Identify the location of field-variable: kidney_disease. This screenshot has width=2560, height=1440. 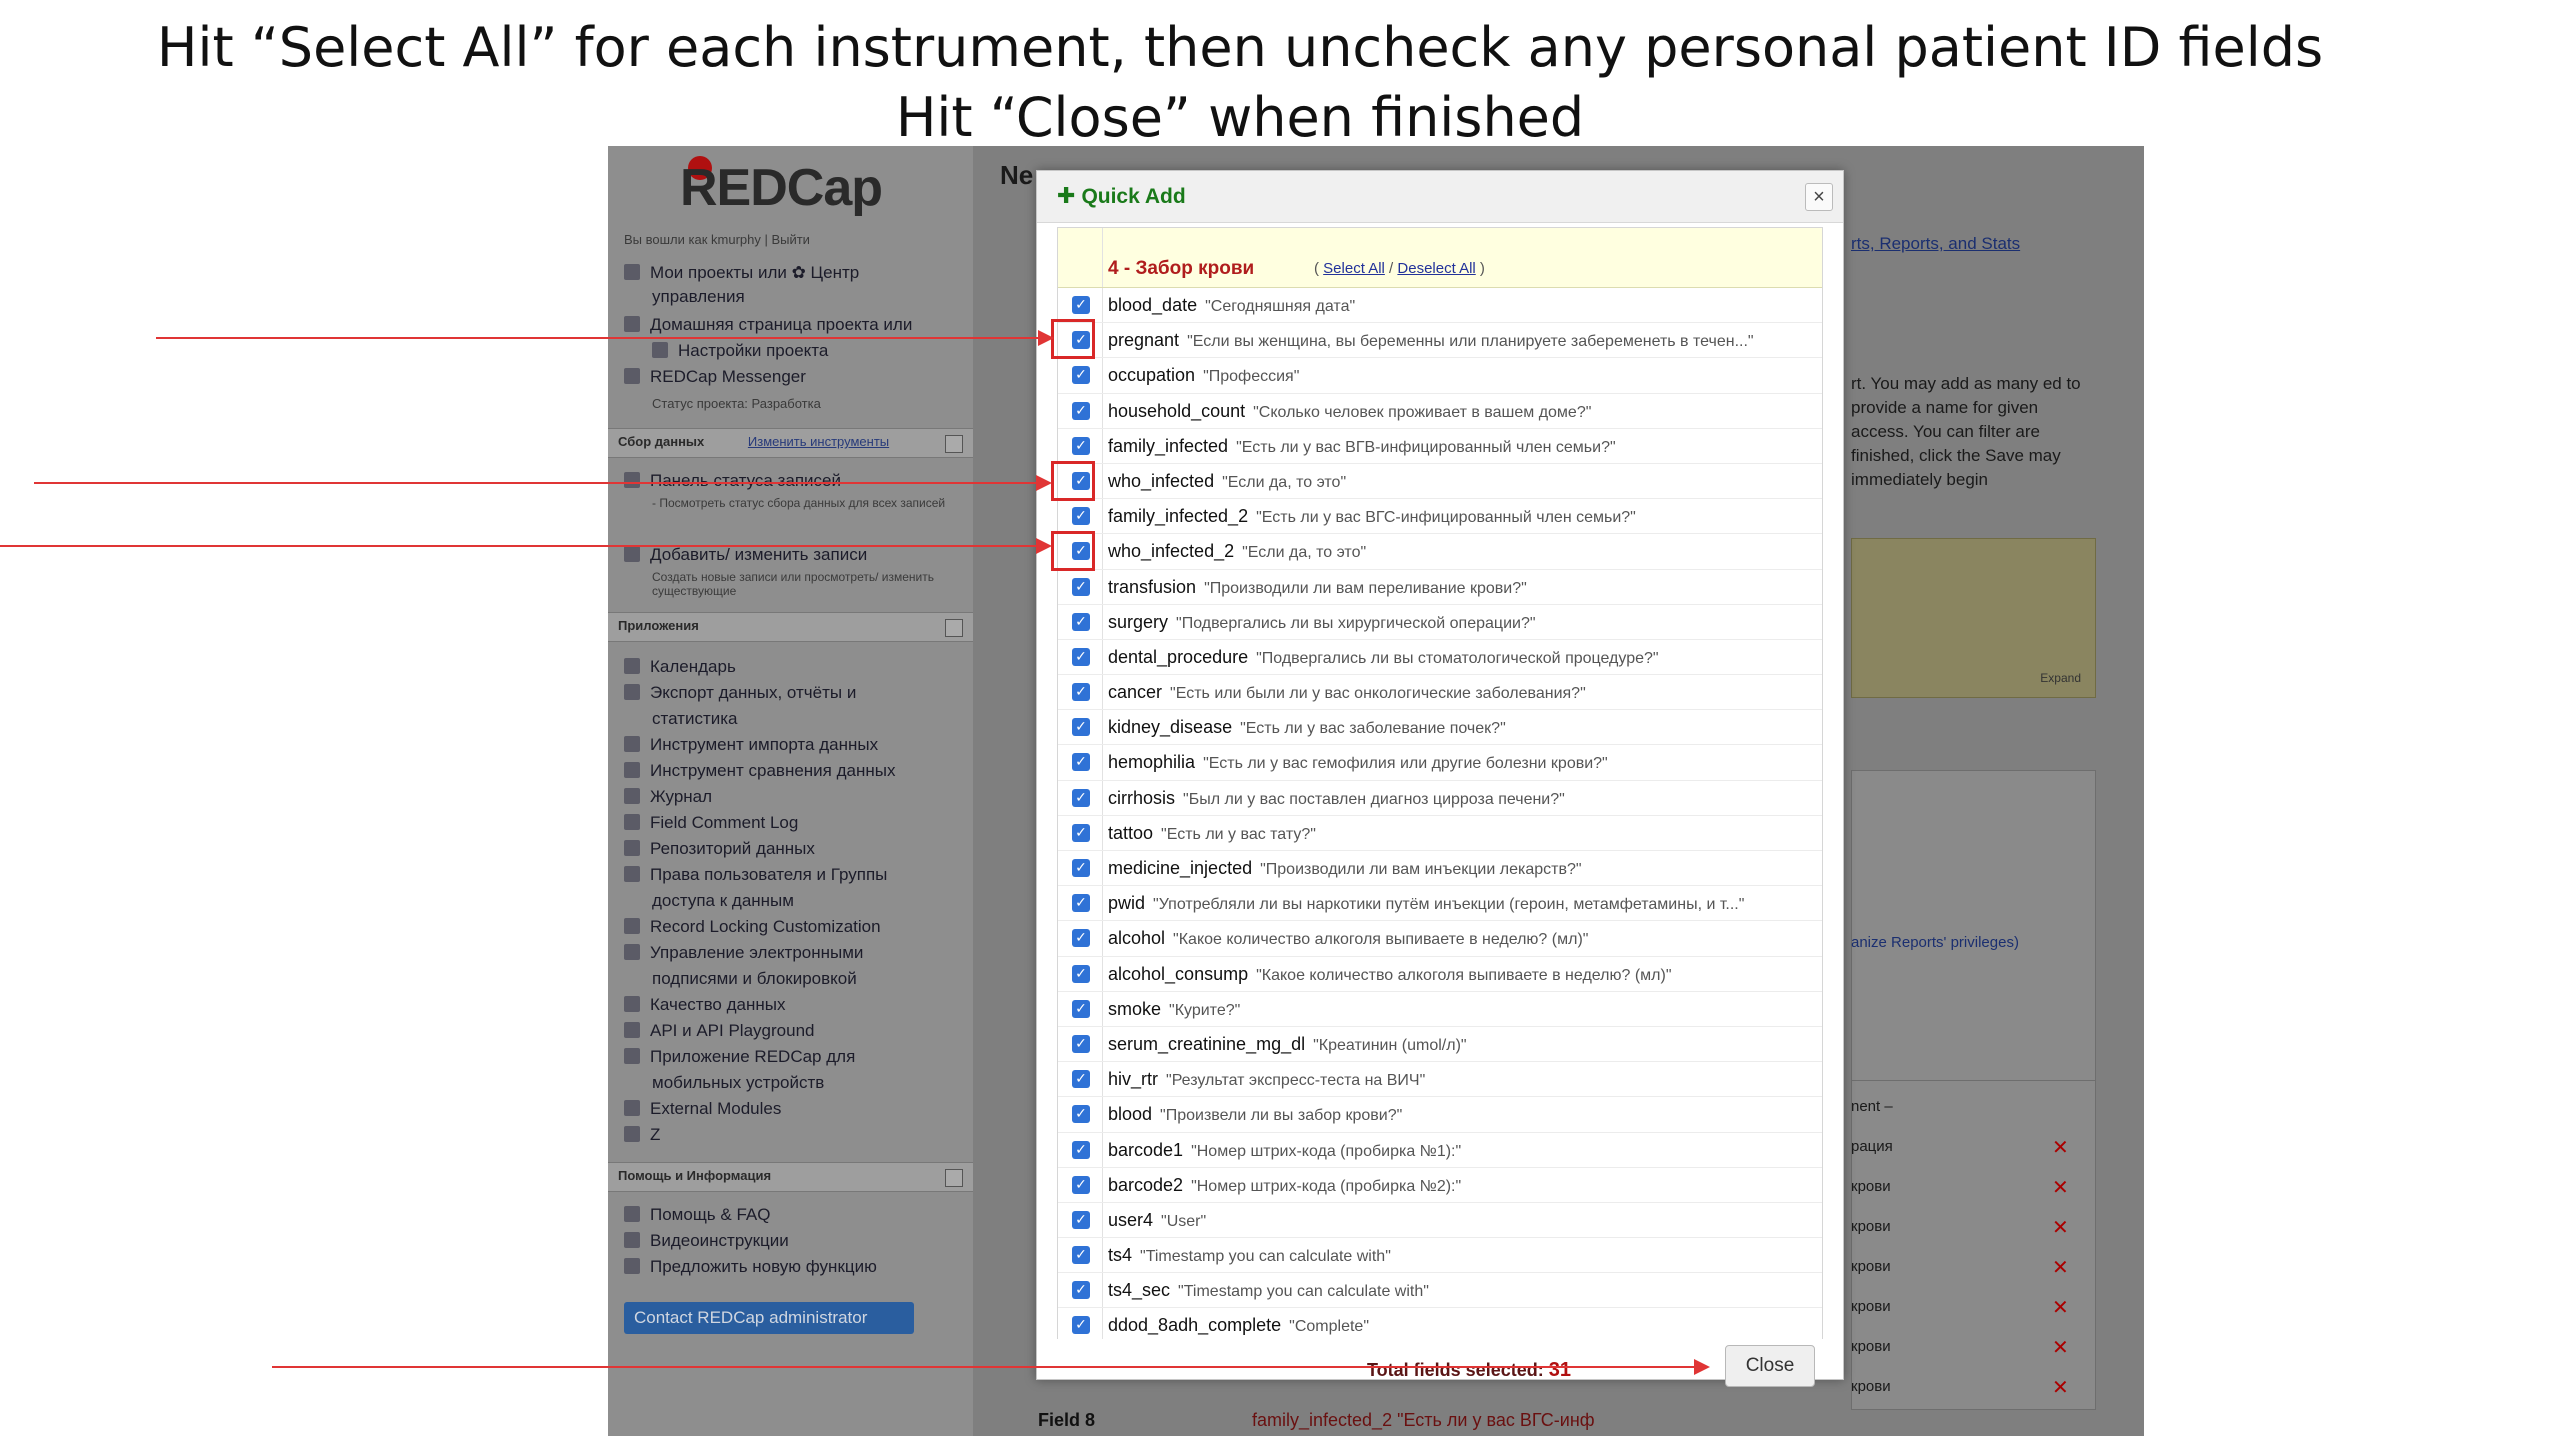
(1170, 727).